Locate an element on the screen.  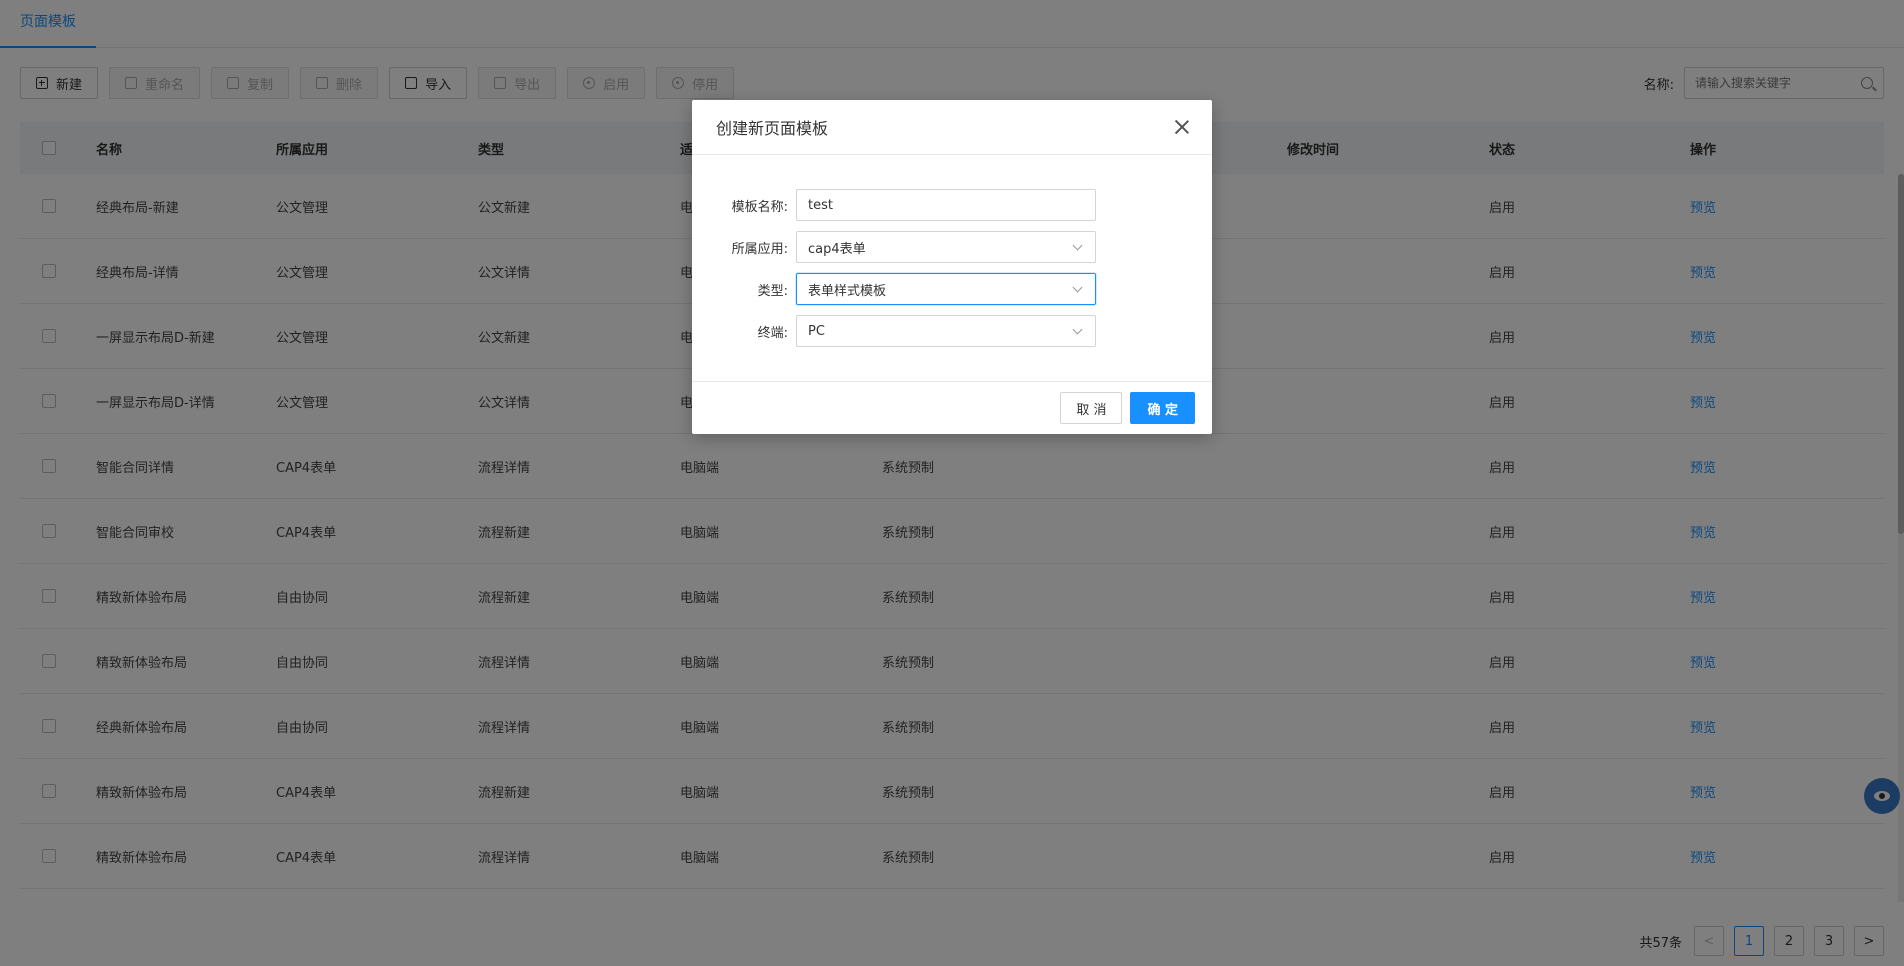
field-row-type: 类型: 表单样式模板 is located at coordinates (952, 289).